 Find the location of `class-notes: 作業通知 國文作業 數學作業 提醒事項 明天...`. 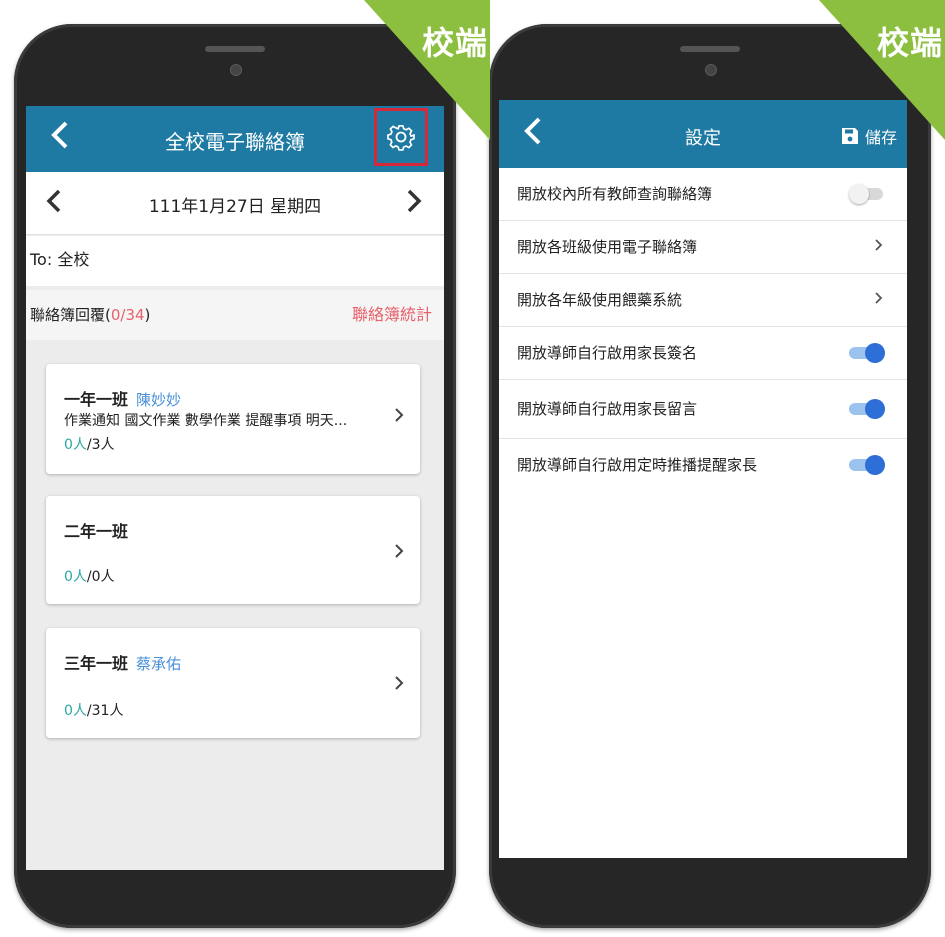

class-notes: 作業通知 國文作業 數學作業 提醒事項 明天... is located at coordinates (206, 421).